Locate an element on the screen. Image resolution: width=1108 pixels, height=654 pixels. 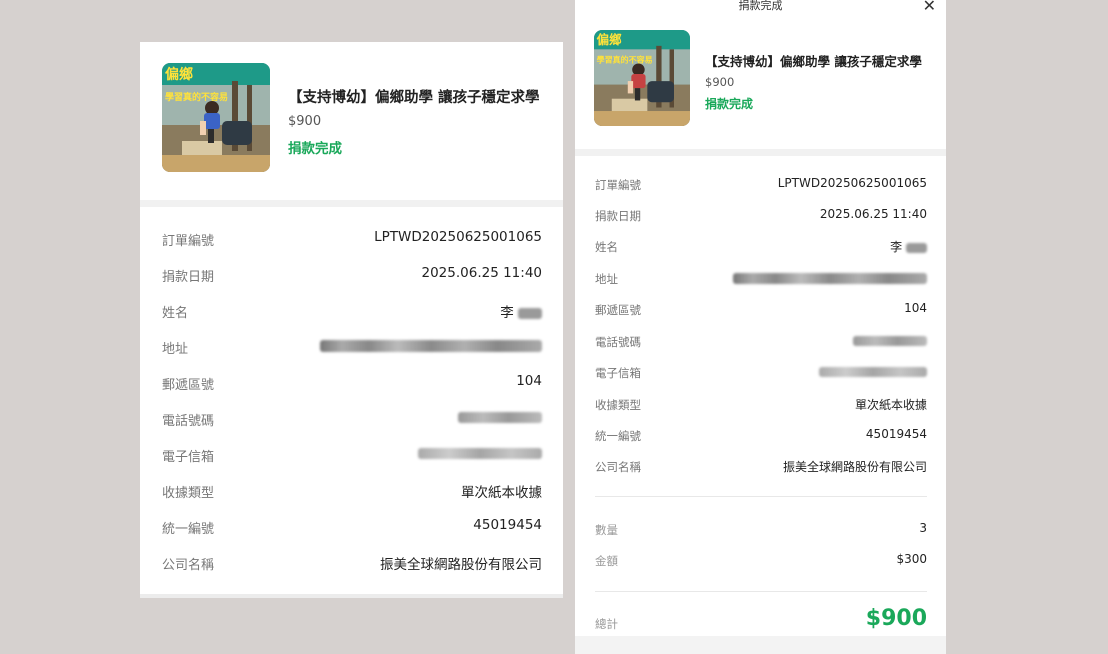
summary-row-quantity: 數量 3 is located at coordinates (761, 529).